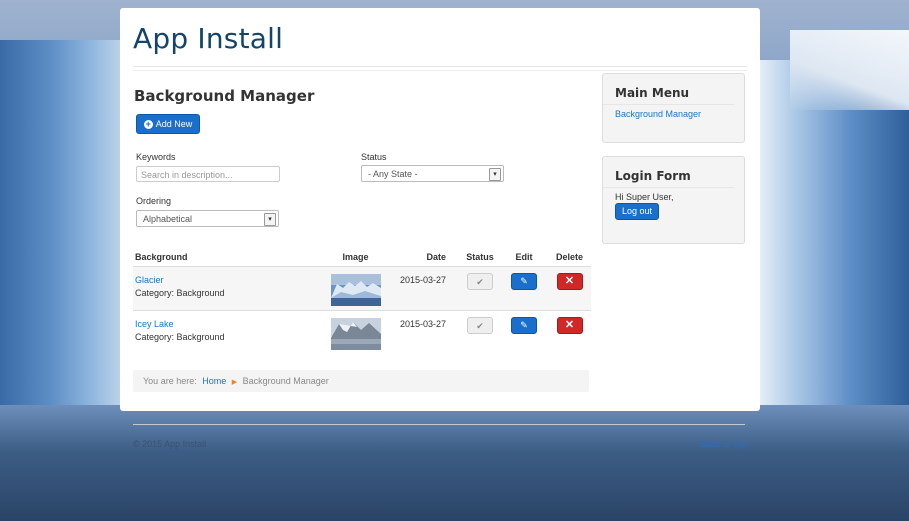  Describe the element at coordinates (361, 381) in the screenshot. I see `breadcrumb: You are here: Home ▶ Background Manager` at that location.